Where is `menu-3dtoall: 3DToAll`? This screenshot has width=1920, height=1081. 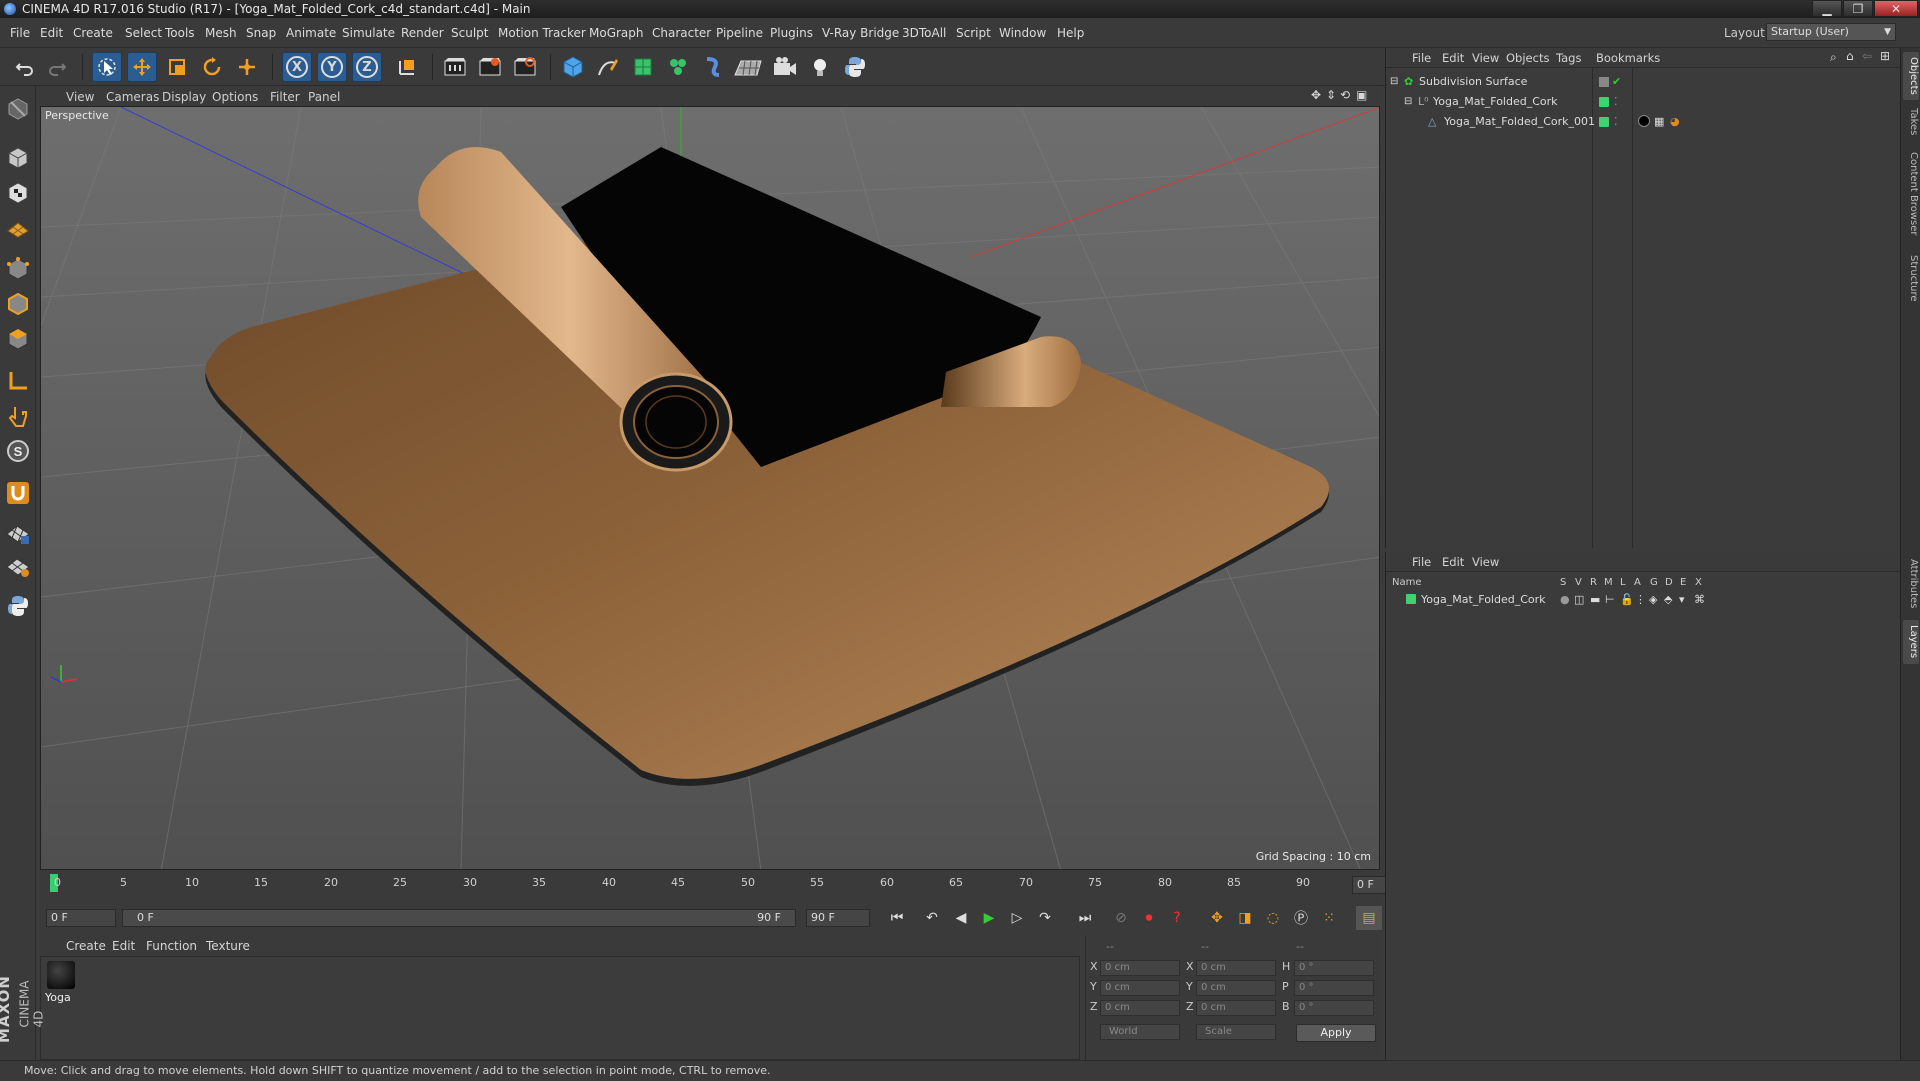 menu-3dtoall: 3DToAll is located at coordinates (924, 33).